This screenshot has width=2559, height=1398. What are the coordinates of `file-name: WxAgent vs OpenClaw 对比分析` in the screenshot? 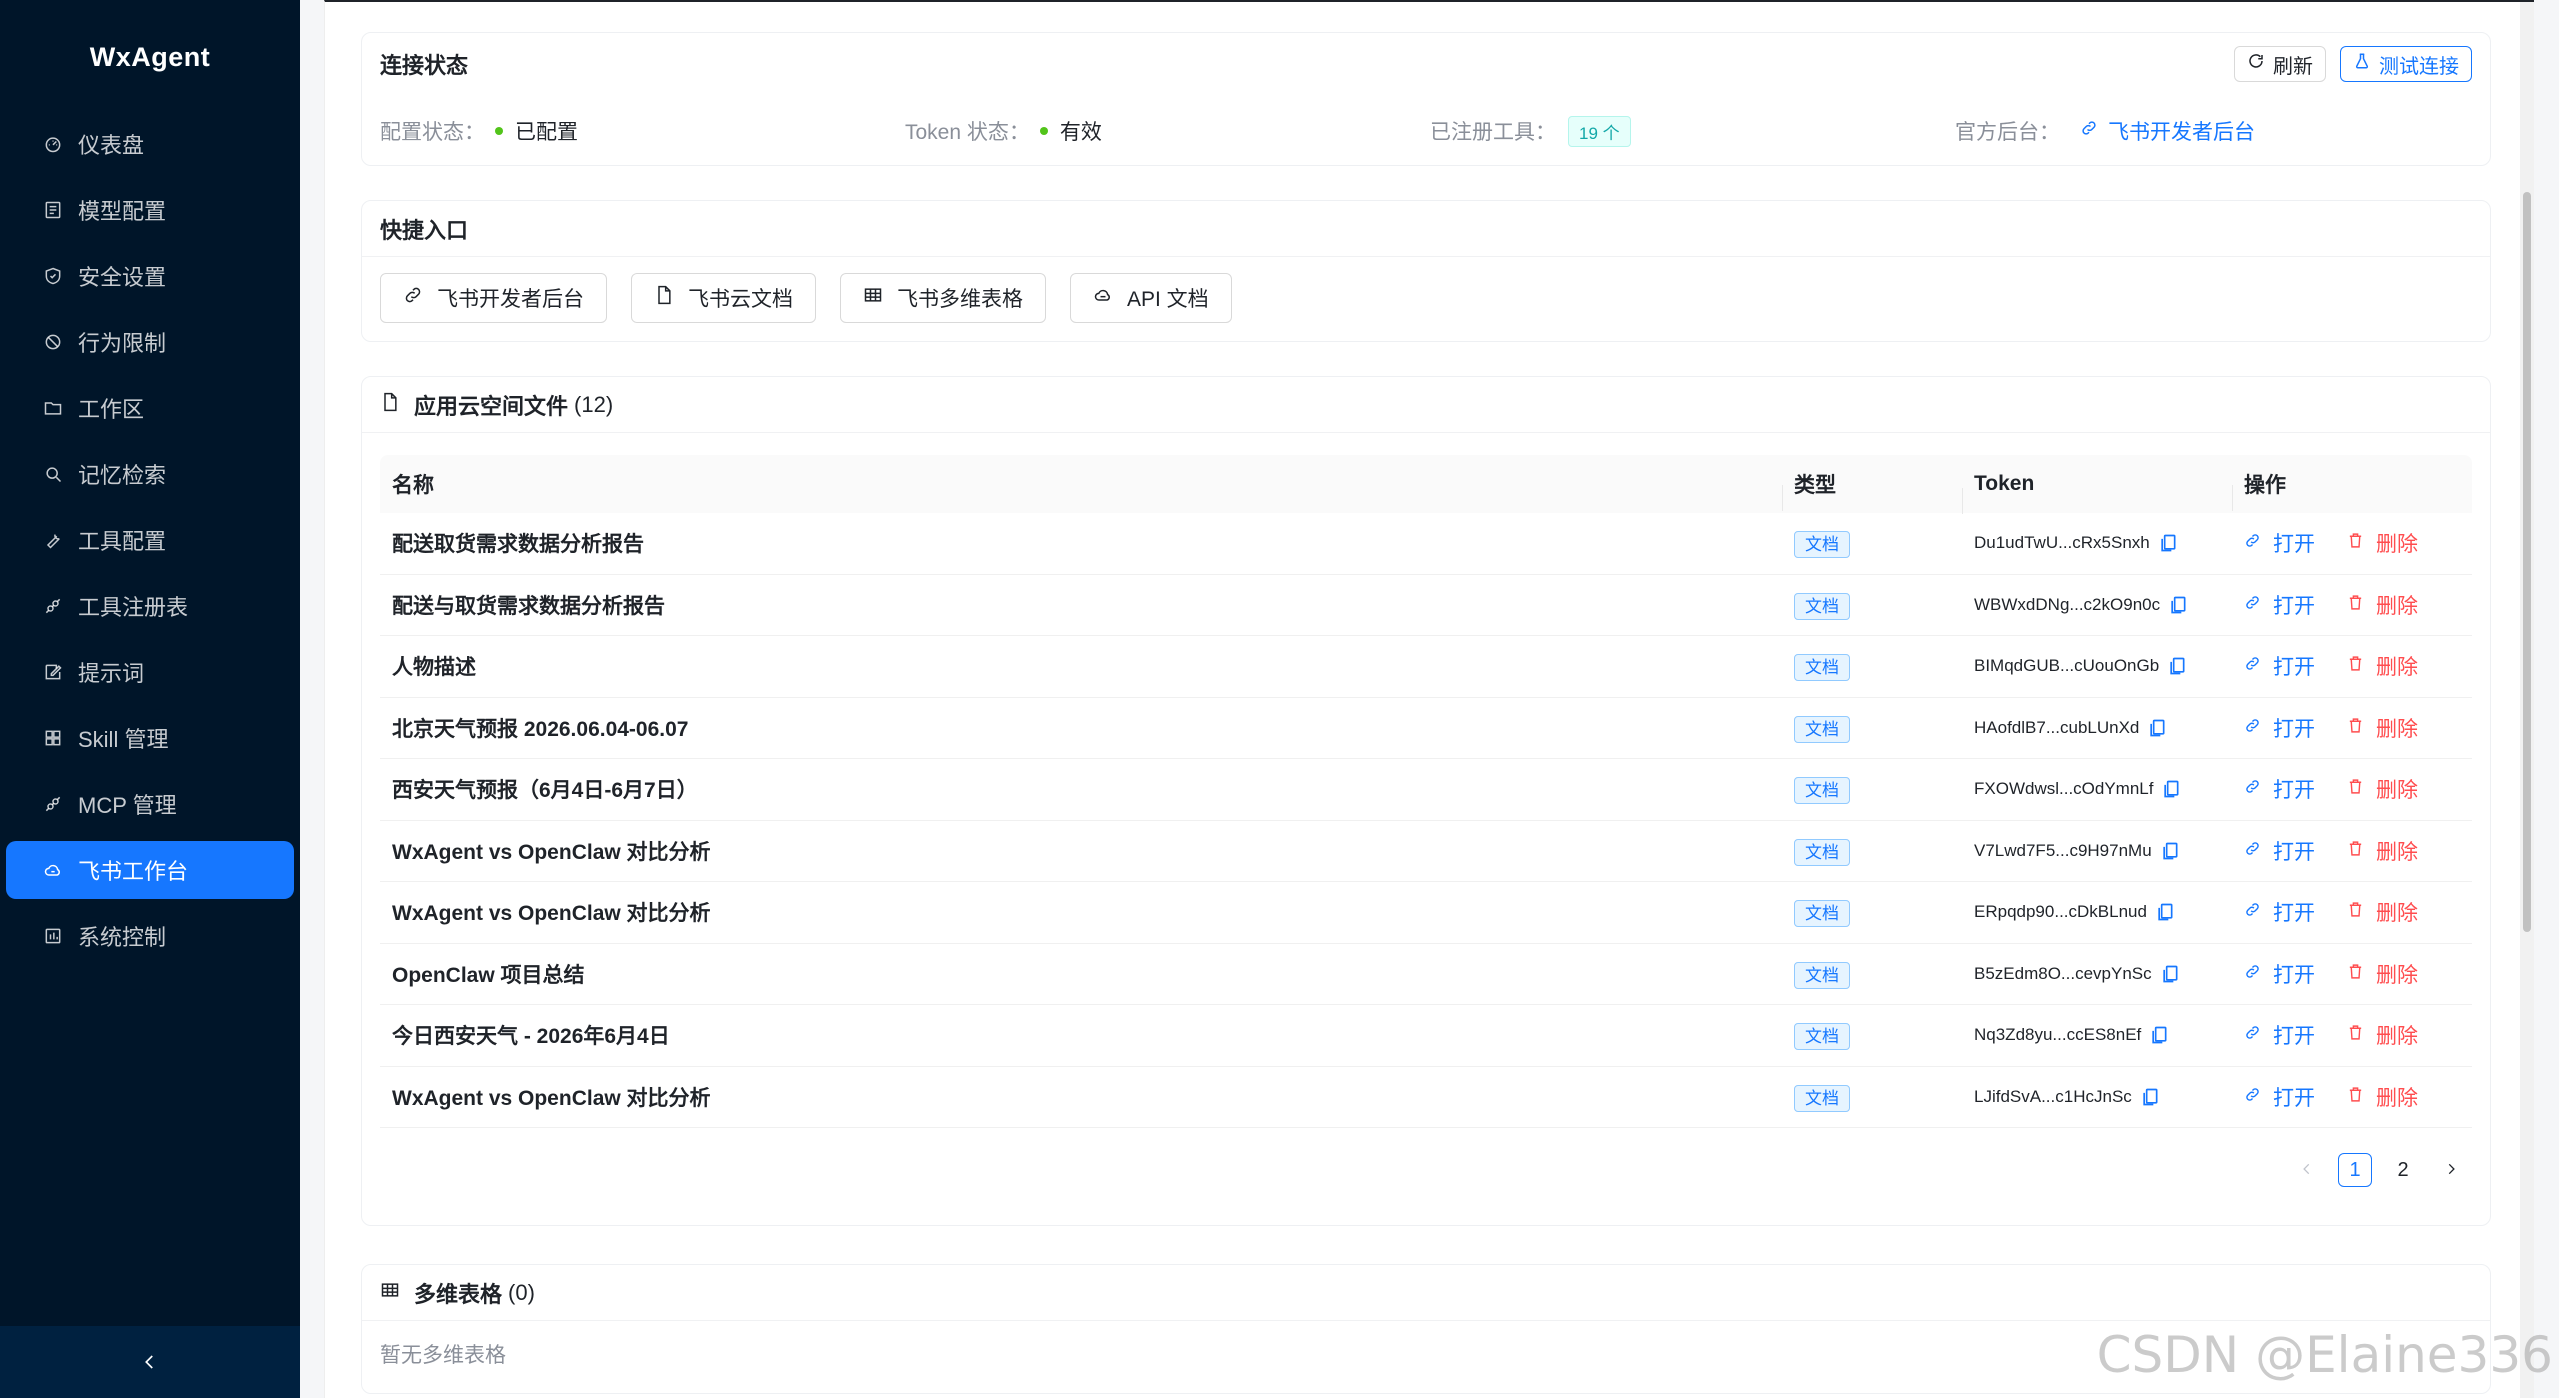 It's located at (551, 852).